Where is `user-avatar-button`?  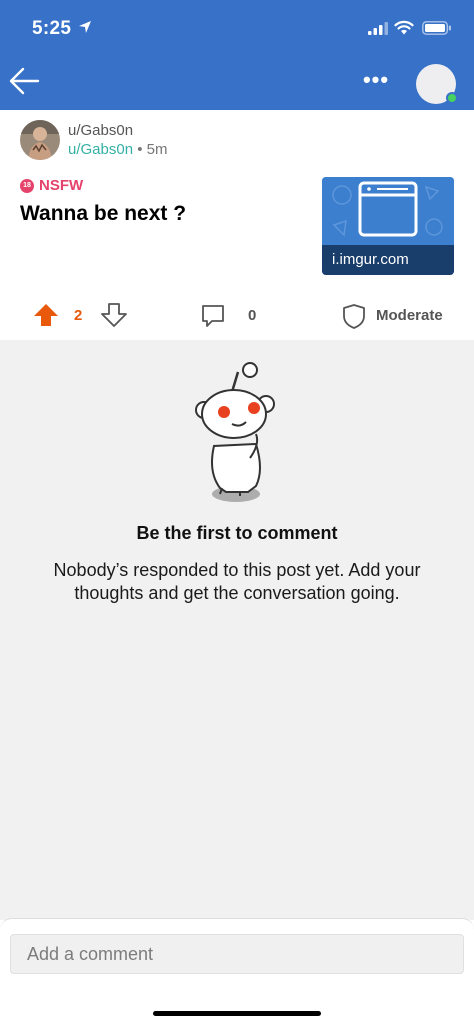
user-avatar-button is located at coordinates (437, 84).